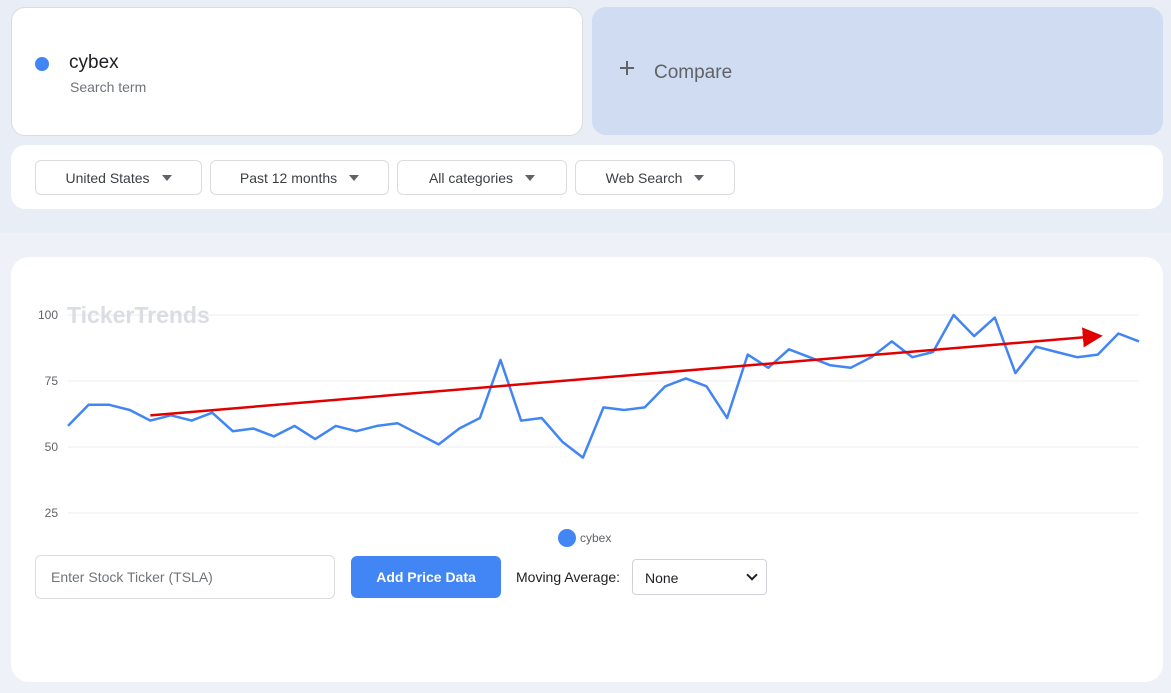 The height and width of the screenshot is (693, 1171). Describe the element at coordinates (752, 575) in the screenshot. I see `chevron-down-icon` at that location.